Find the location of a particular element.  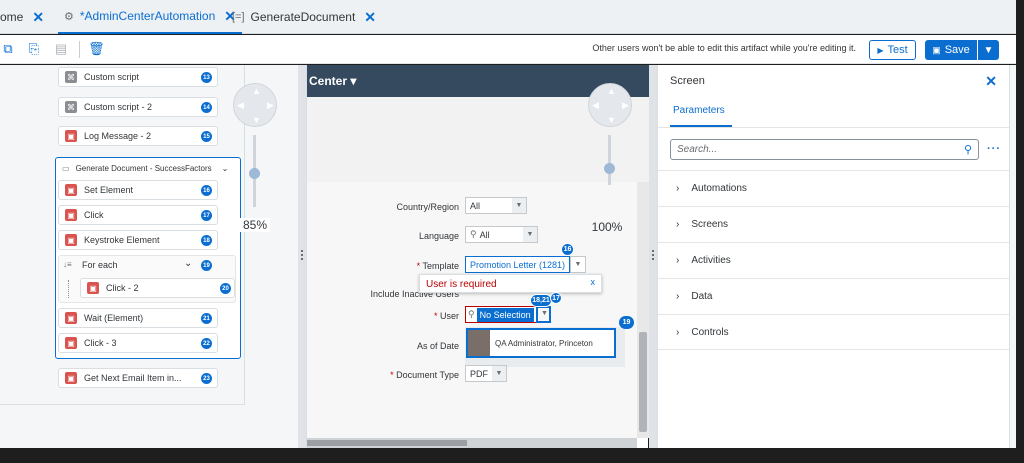

section-controls: › Controls is located at coordinates (834, 332).